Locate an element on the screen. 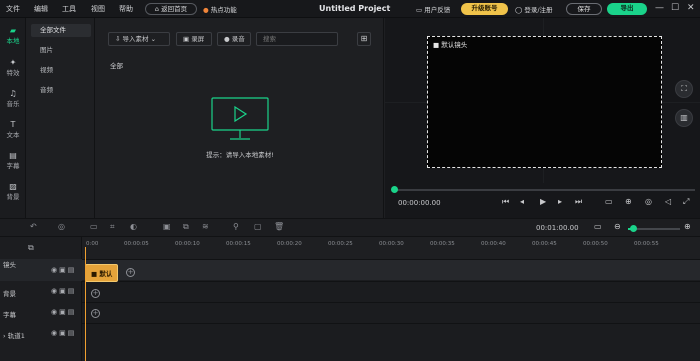 This screenshot has height=361, width=700. screen-icon: ▭ is located at coordinates (609, 201).